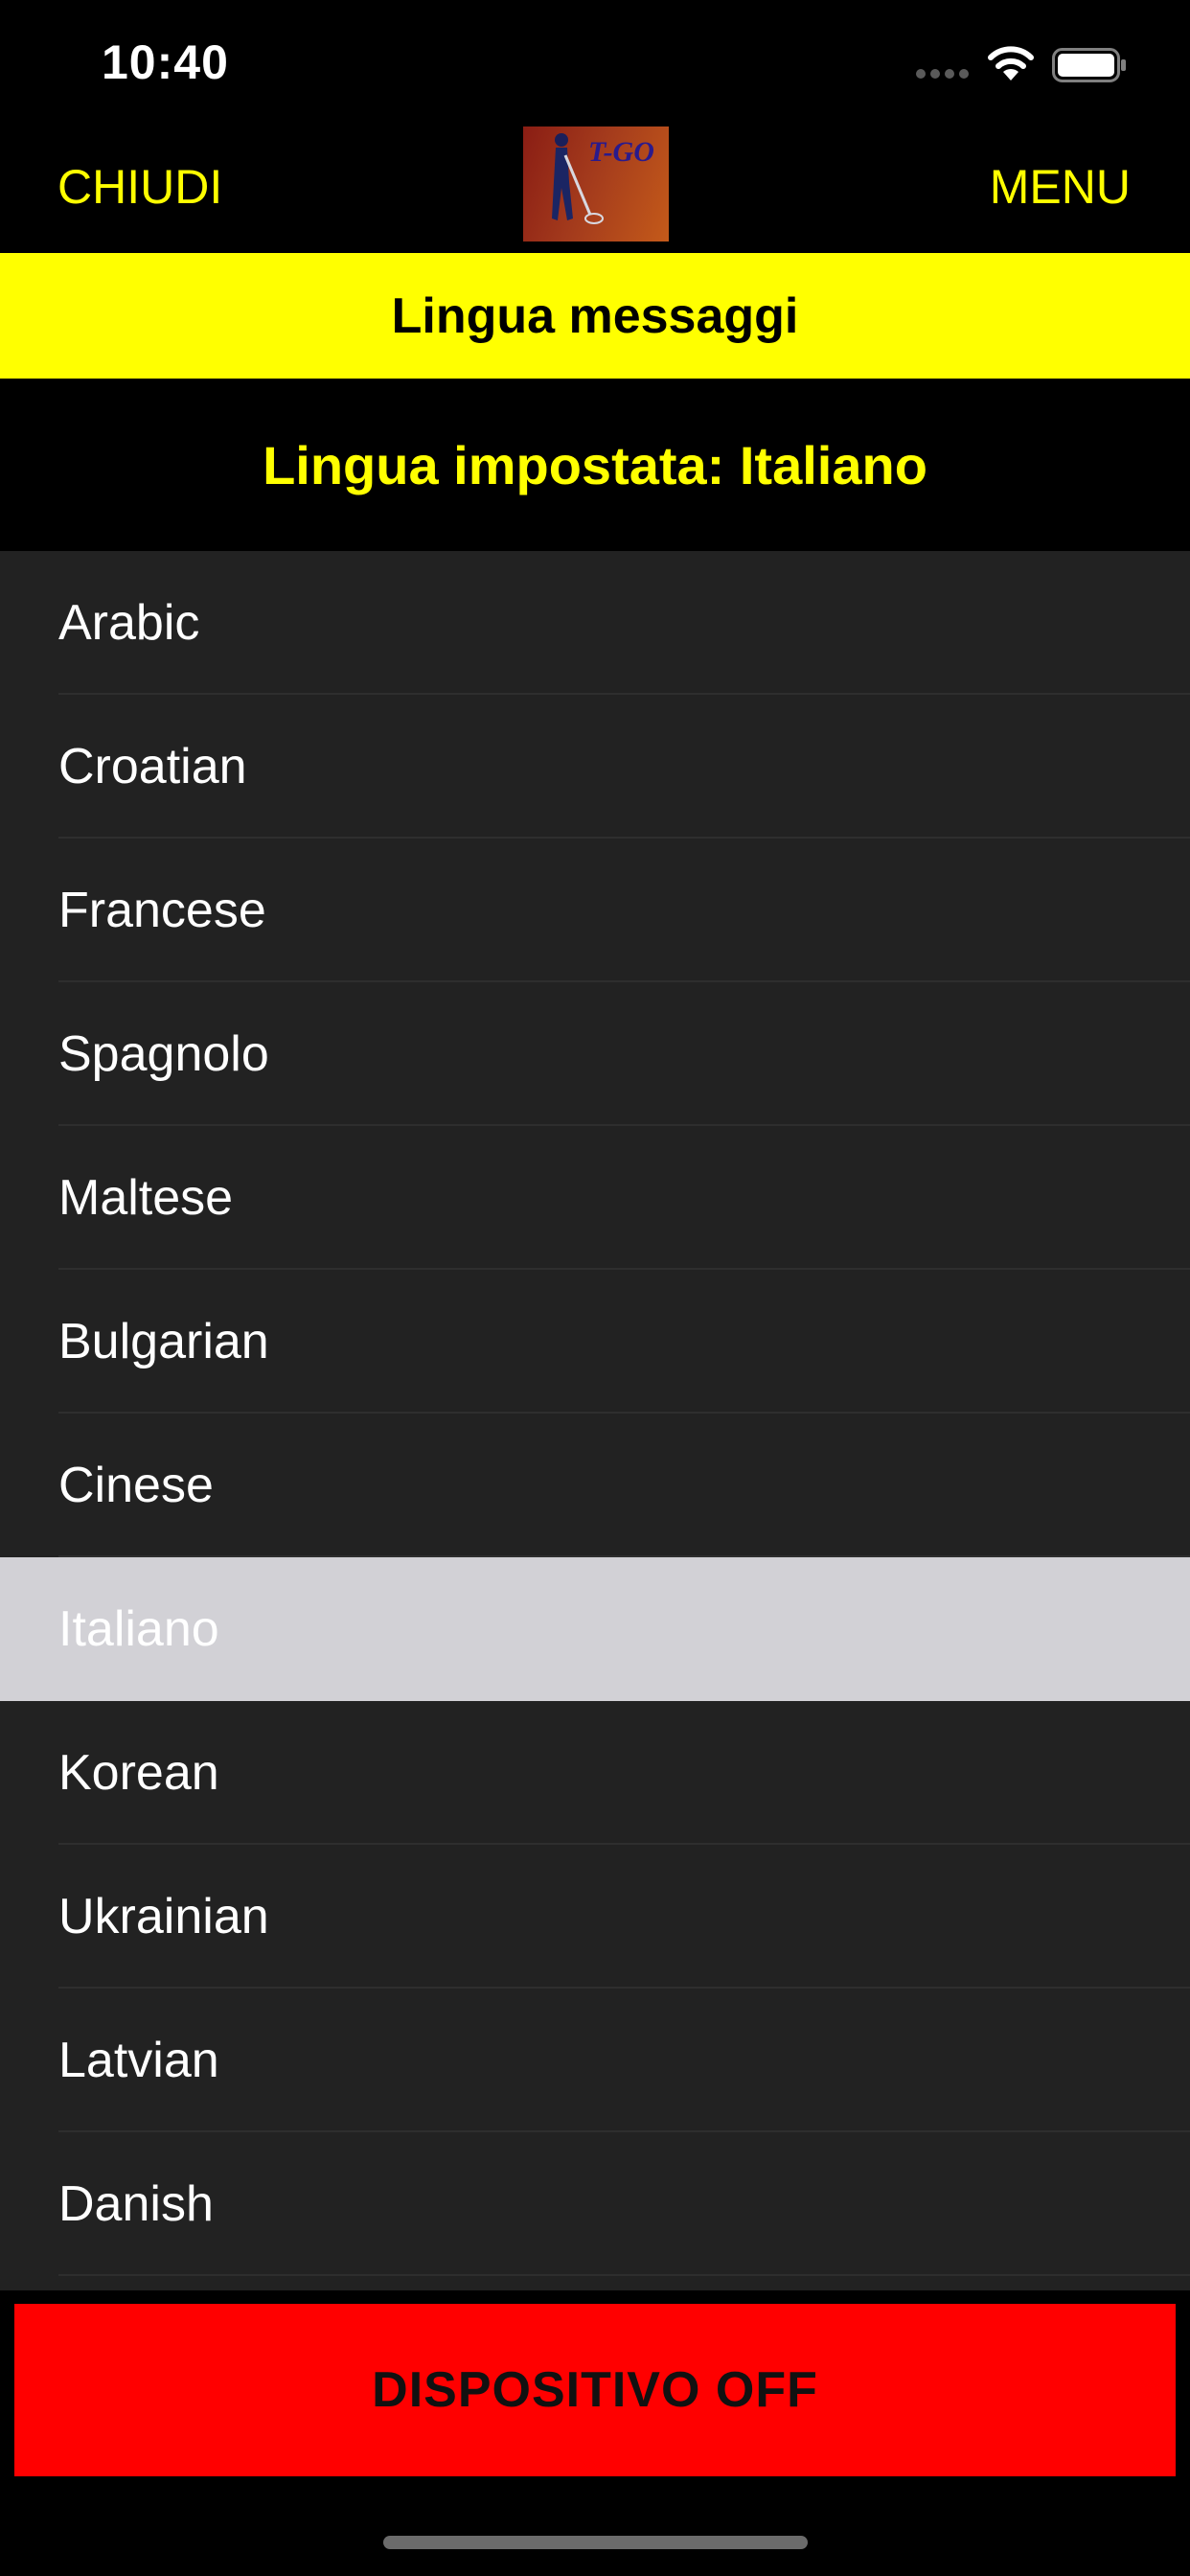  What do you see at coordinates (595, 1917) in the screenshot?
I see `list-item: Ukrainian` at bounding box center [595, 1917].